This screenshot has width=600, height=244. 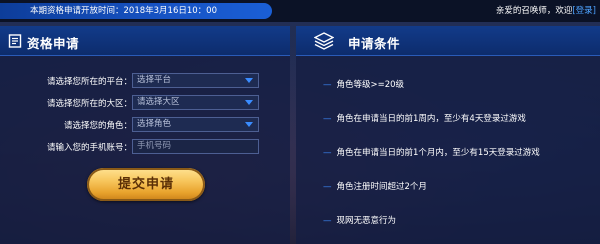 I want to click on condition-item: — 角色注册时间超过2个月, so click(x=375, y=186).